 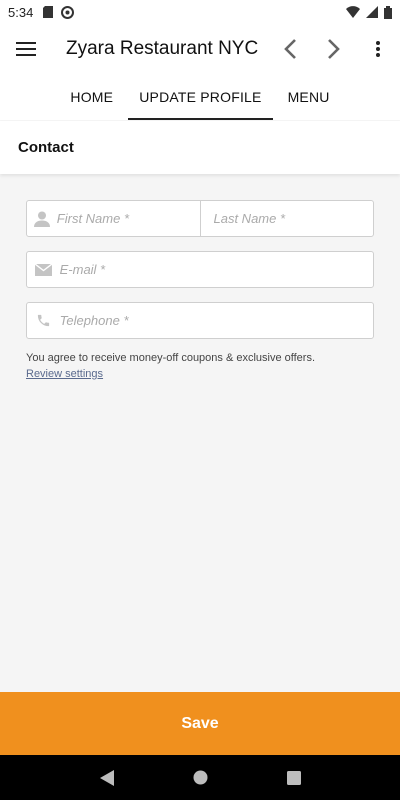 I want to click on person-icon-wrap, so click(x=42, y=219).